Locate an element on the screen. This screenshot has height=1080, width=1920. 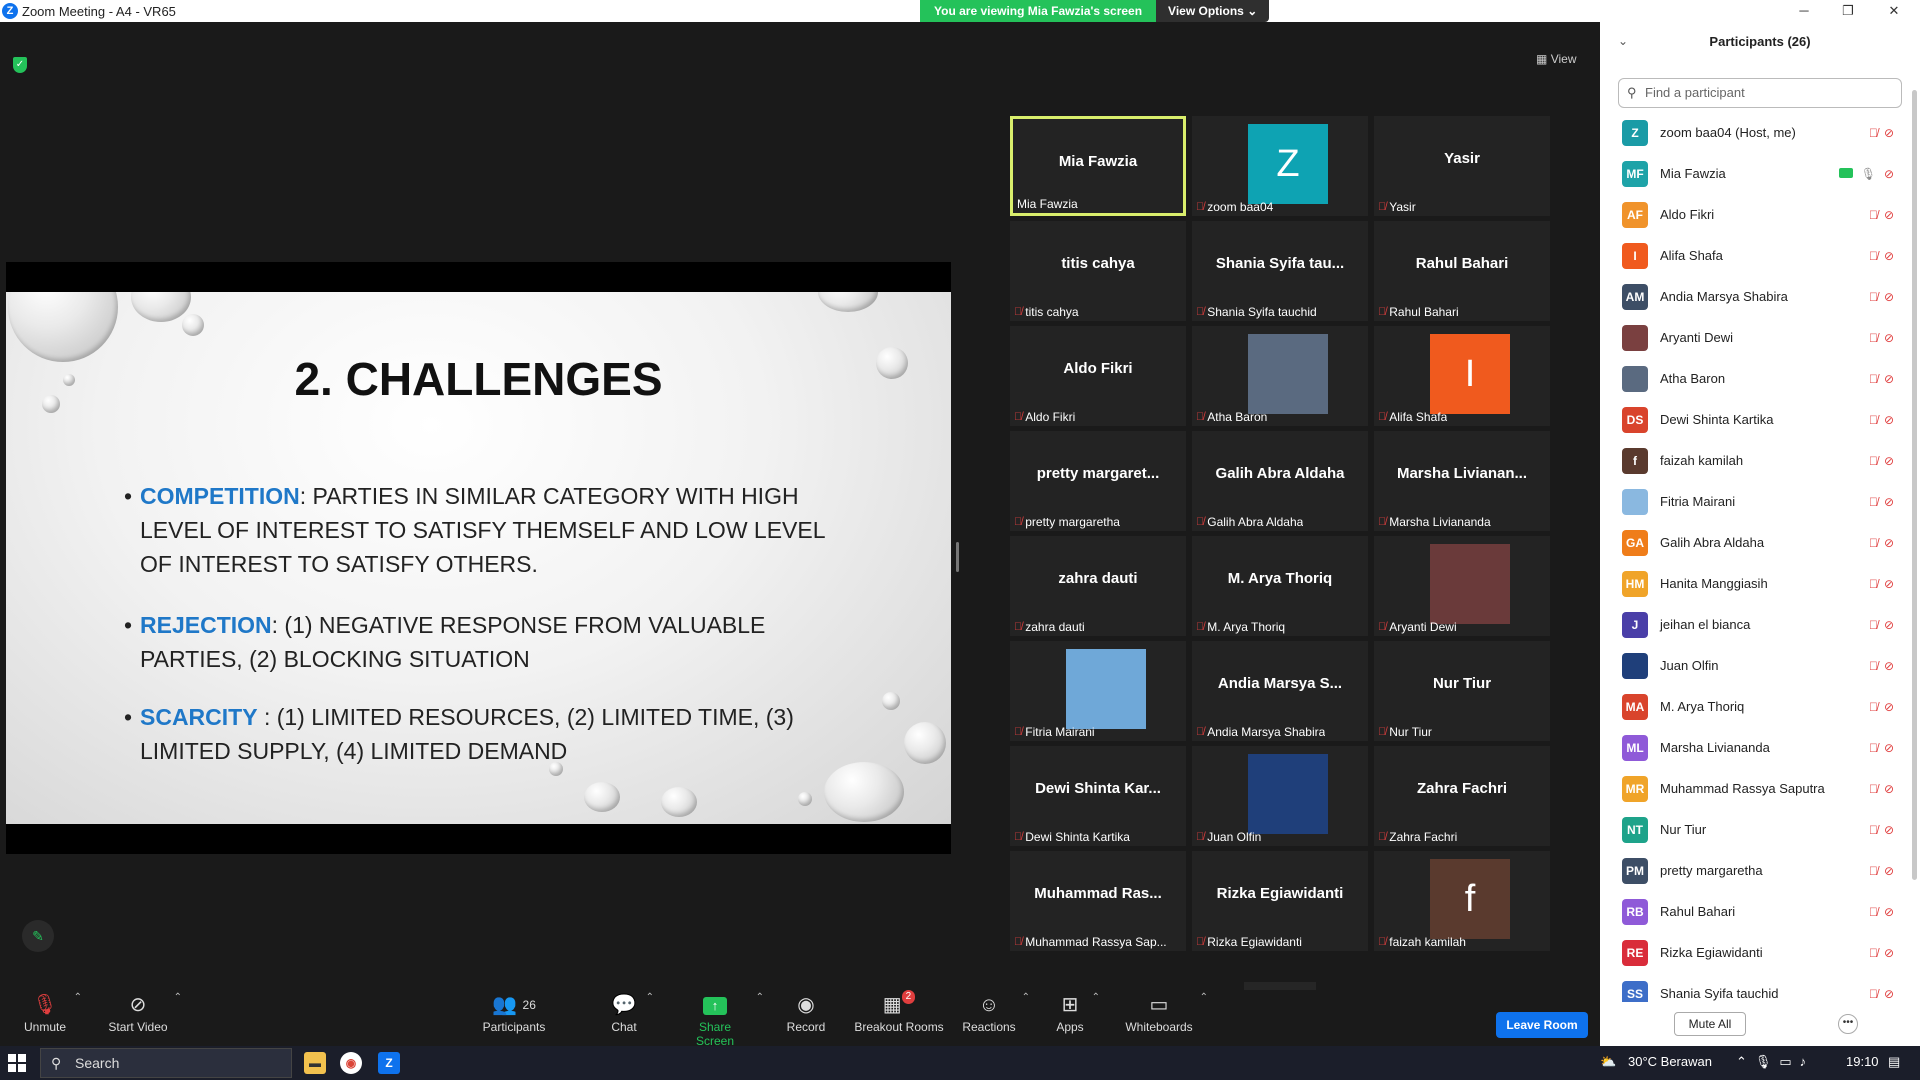
video-tile: Marsha Livianan... 🎙̸ Marsha Liviananda is located at coordinates (1462, 481).